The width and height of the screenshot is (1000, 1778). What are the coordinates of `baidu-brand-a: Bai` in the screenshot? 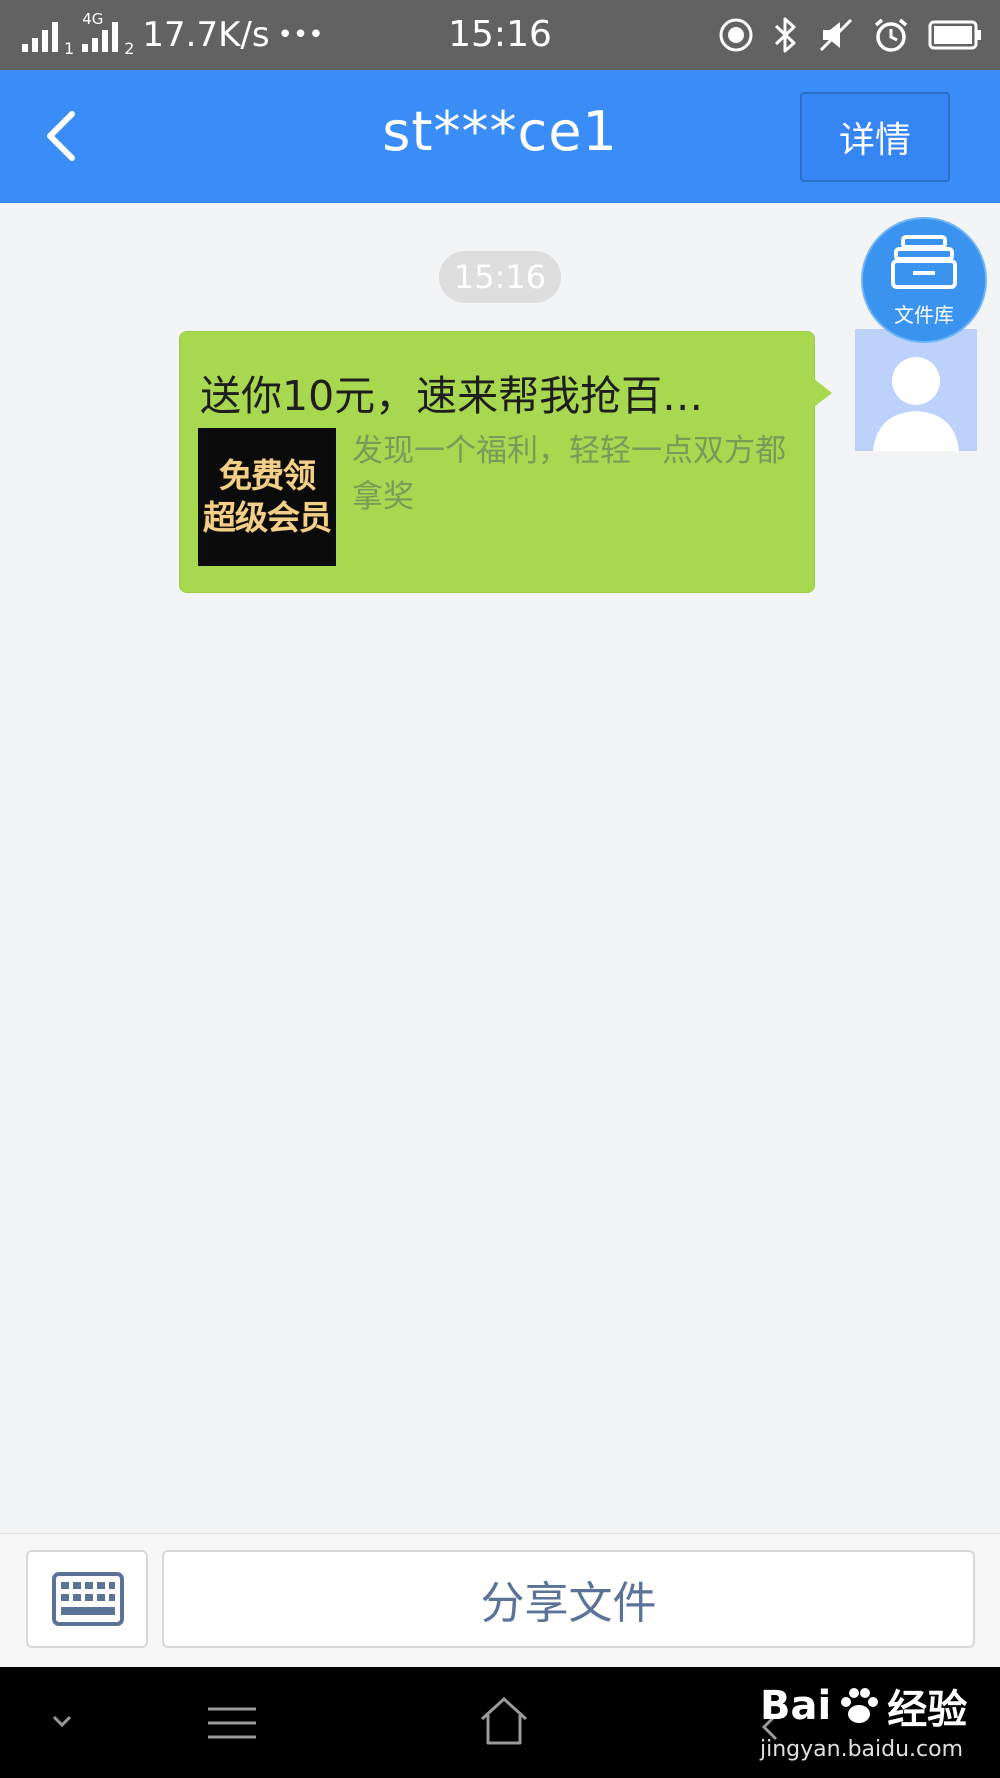 It's located at (796, 1706).